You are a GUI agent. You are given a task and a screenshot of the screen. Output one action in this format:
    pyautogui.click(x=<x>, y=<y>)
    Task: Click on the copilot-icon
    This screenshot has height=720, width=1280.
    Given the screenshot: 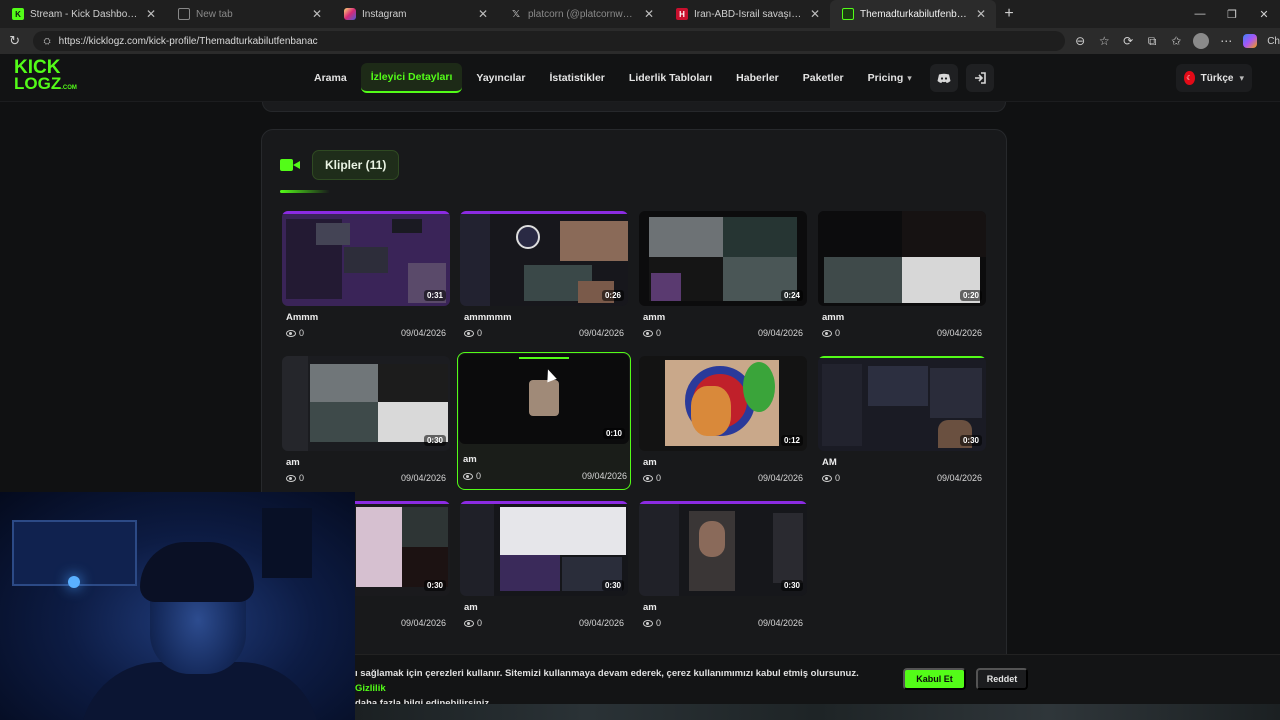 What is the action you would take?
    pyautogui.click(x=1250, y=41)
    